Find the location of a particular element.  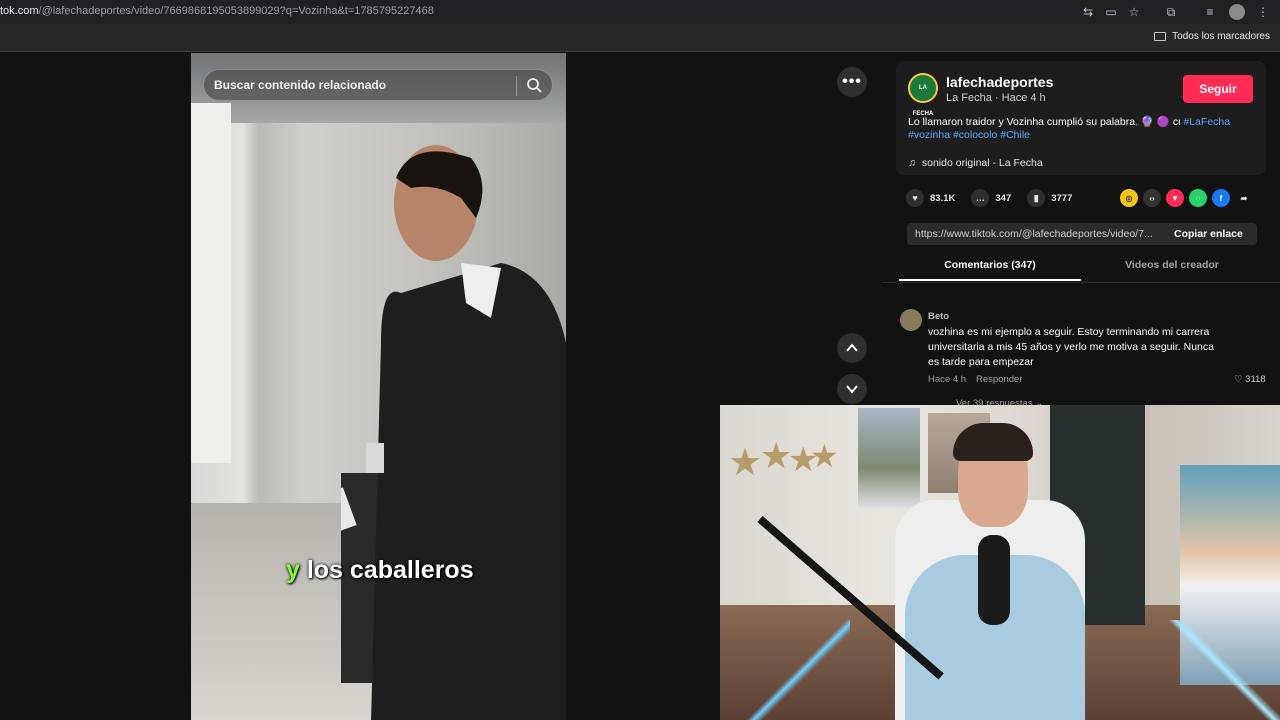

next-video-button is located at coordinates (852, 389).